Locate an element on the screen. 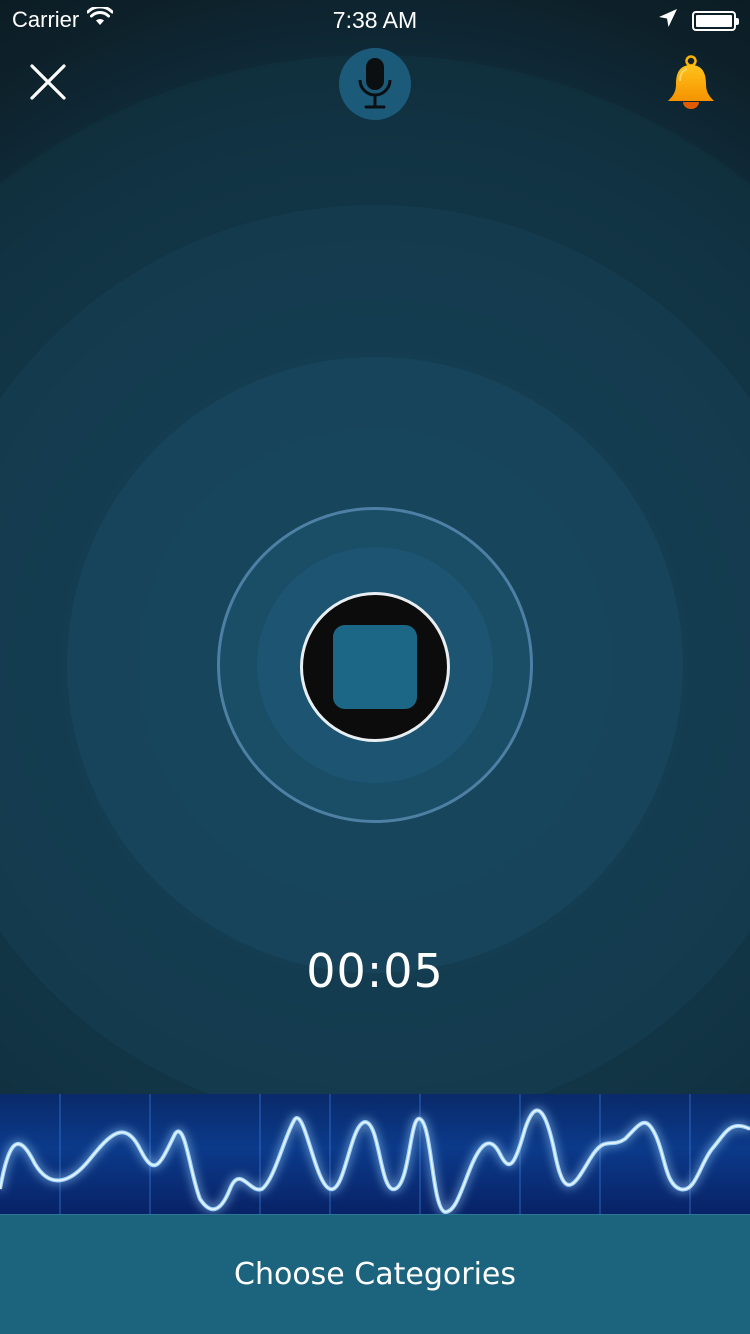 This screenshot has width=750, height=1334. bell-icon is located at coordinates (691, 82).